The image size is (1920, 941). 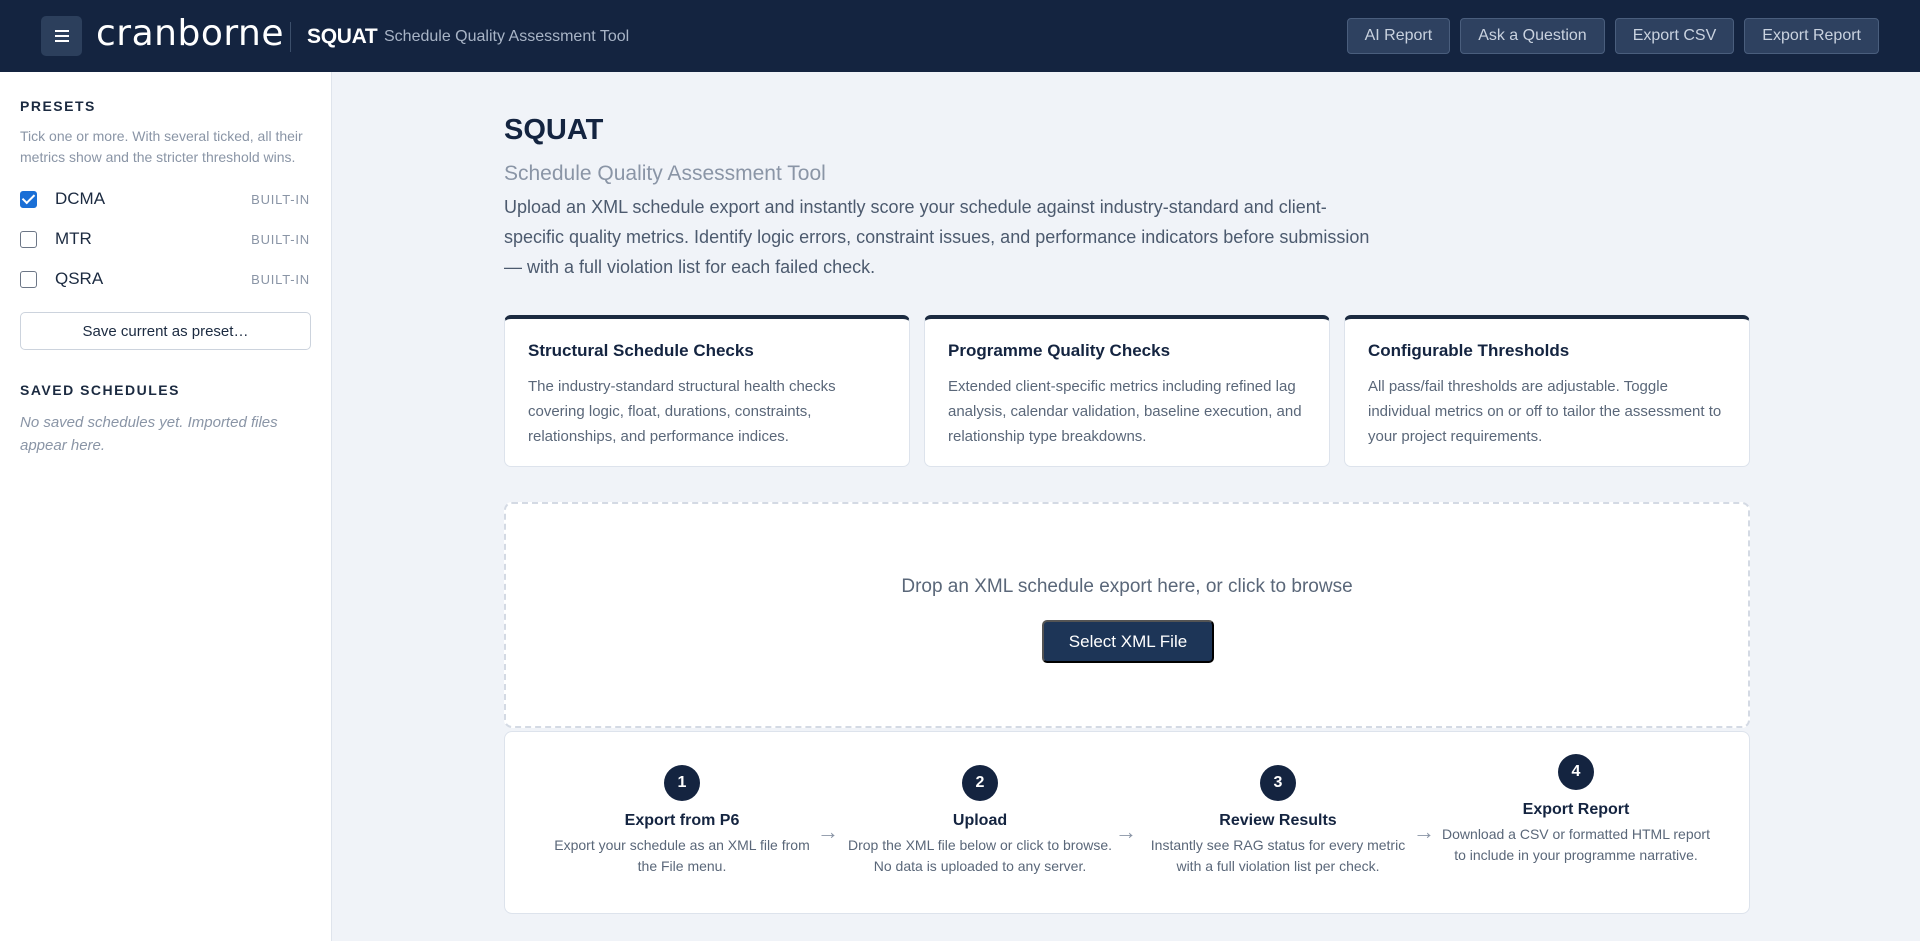 What do you see at coordinates (1398, 36) in the screenshot?
I see `ai-report-button: AI Report` at bounding box center [1398, 36].